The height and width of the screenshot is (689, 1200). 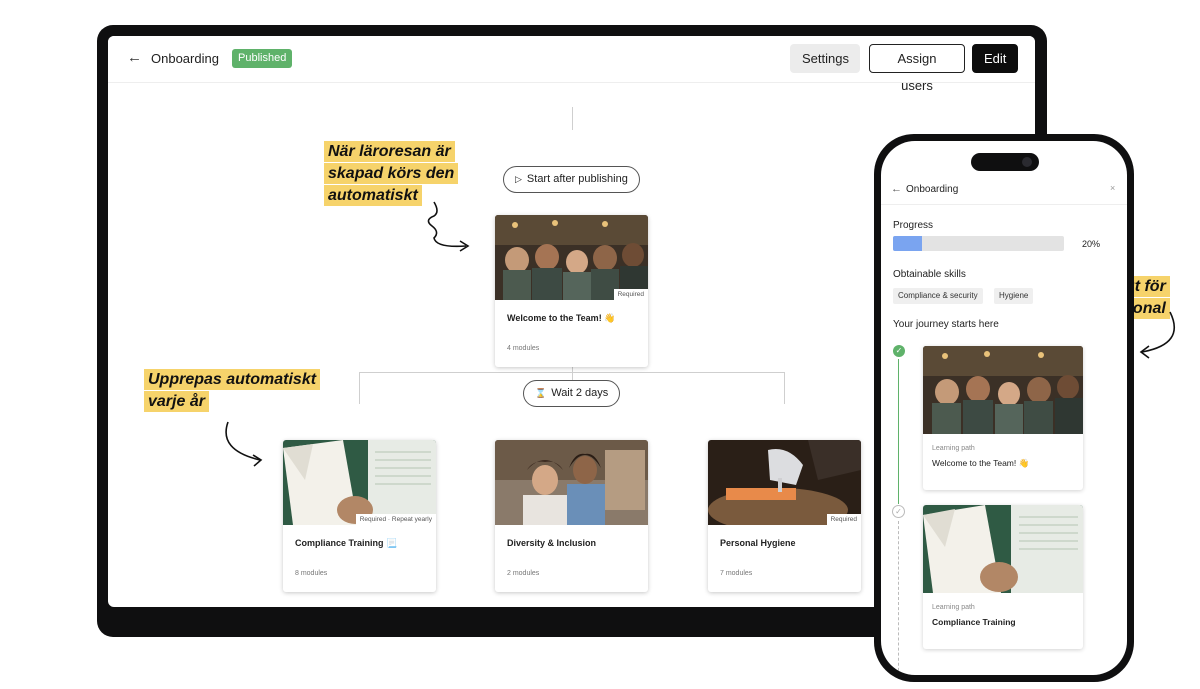 I want to click on start-trigger-label: Start after publishing, so click(x=577, y=179).